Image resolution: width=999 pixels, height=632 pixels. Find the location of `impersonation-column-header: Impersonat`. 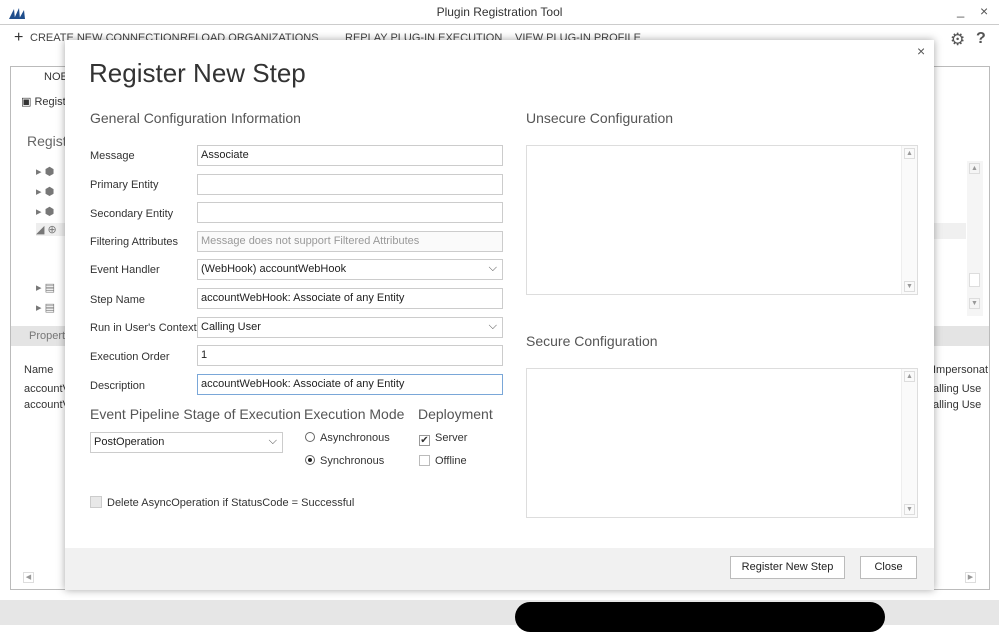

impersonation-column-header: Impersonat is located at coordinates (960, 370).